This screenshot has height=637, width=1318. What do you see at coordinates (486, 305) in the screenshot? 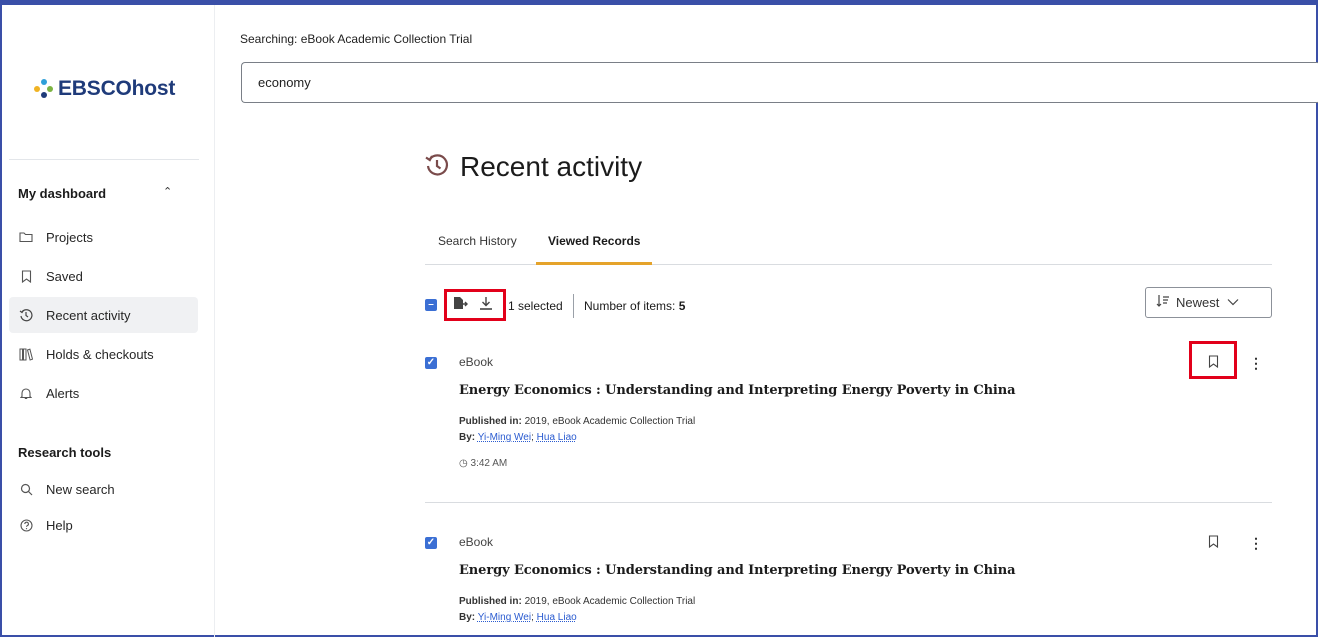
I see `download-icon` at bounding box center [486, 305].